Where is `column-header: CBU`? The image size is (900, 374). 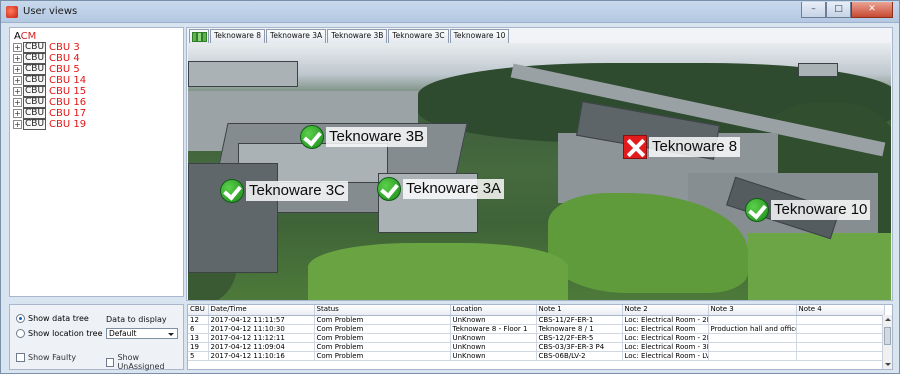
column-header: CBU is located at coordinates (198, 310).